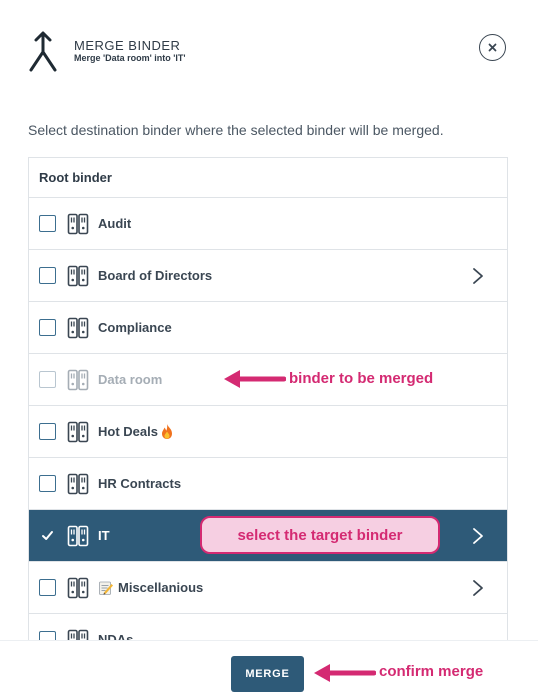  Describe the element at coordinates (268, 432) in the screenshot. I see `binder-row-hot-deals: Hot Deals` at that location.